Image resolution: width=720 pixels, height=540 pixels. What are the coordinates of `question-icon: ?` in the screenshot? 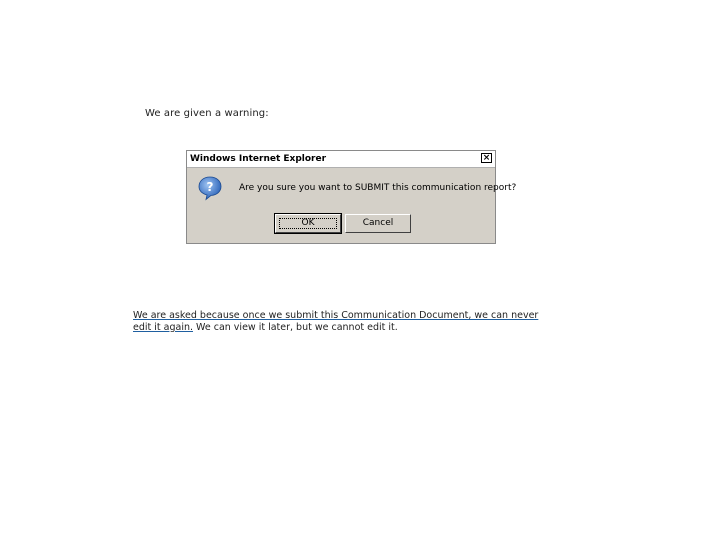 It's located at (210, 188).